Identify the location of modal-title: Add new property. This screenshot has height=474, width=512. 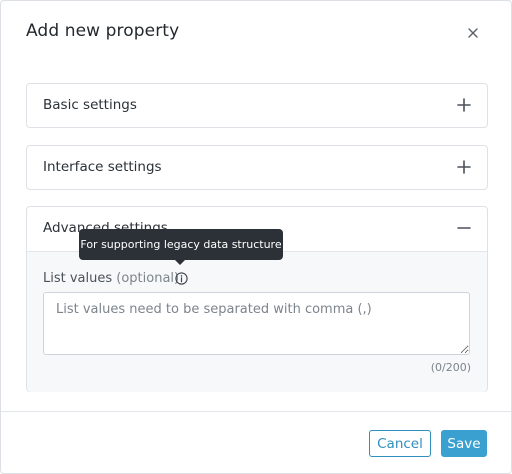
(103, 31).